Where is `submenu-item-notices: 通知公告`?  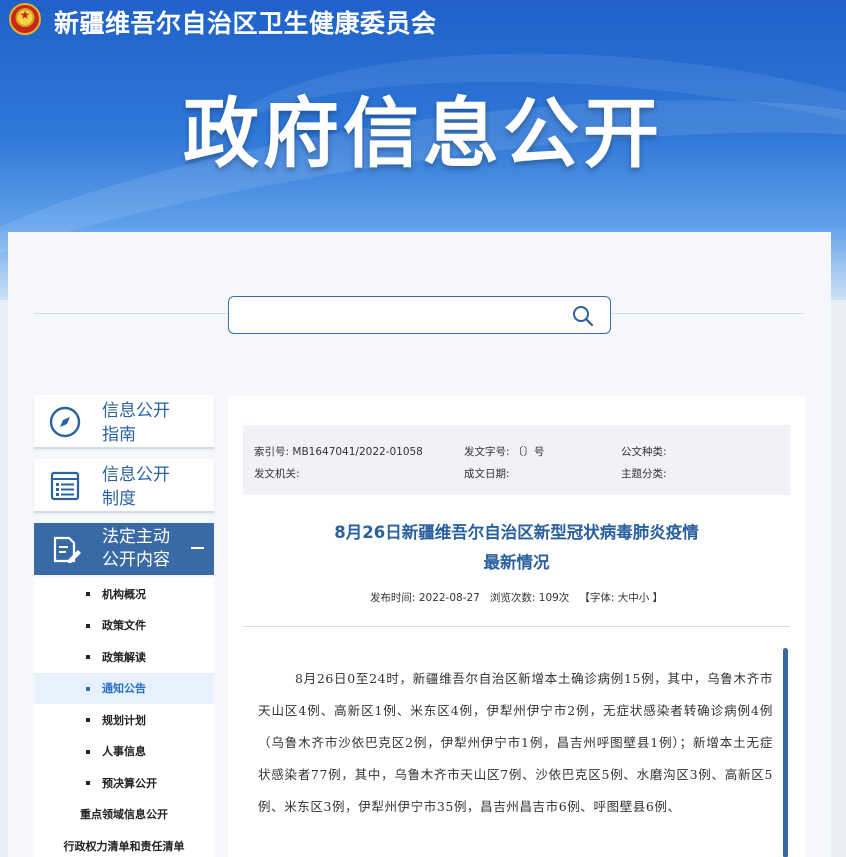
submenu-item-notices: 通知公告 is located at coordinates (124, 688).